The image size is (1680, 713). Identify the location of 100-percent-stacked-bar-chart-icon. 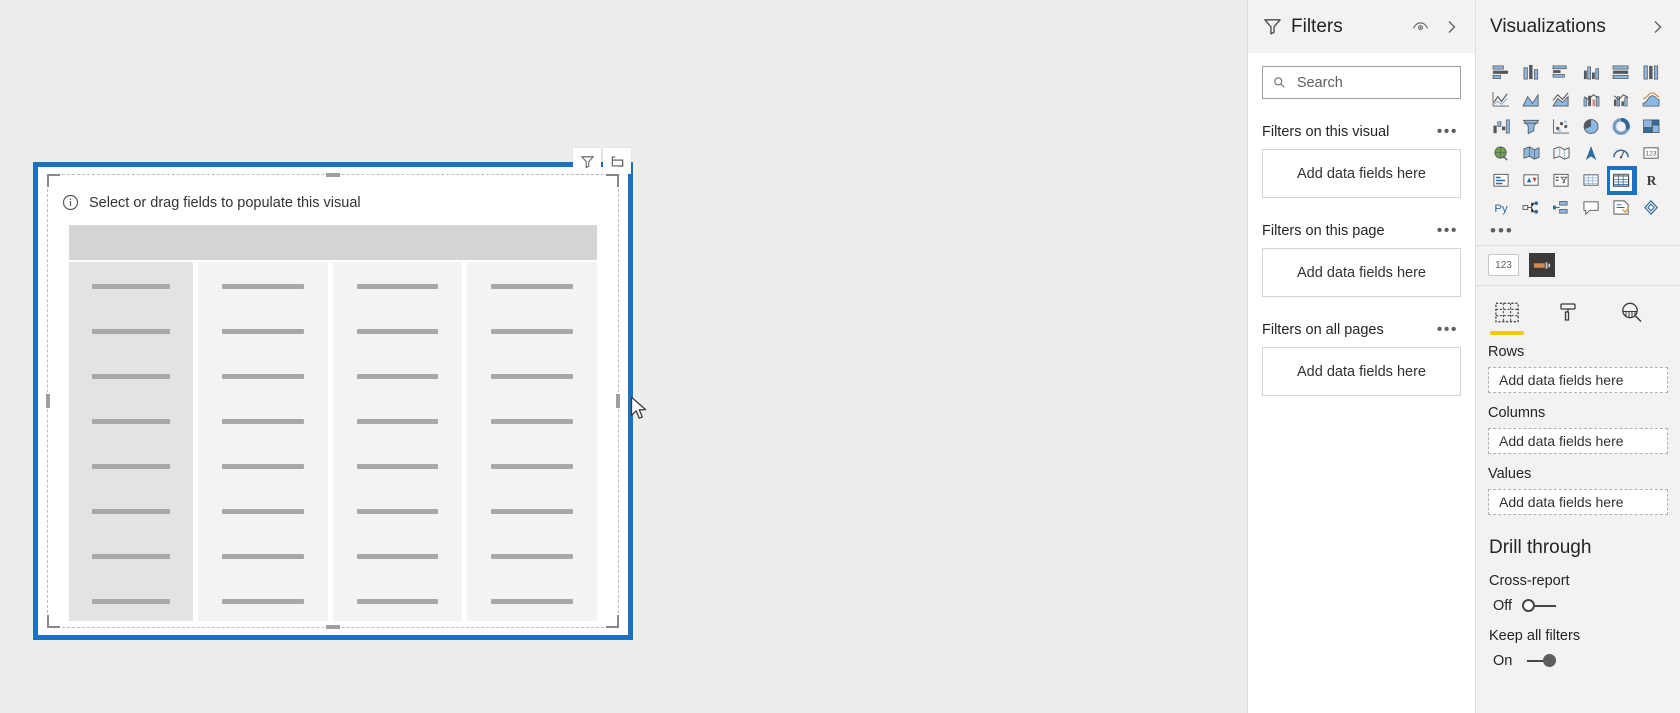
(1621, 72).